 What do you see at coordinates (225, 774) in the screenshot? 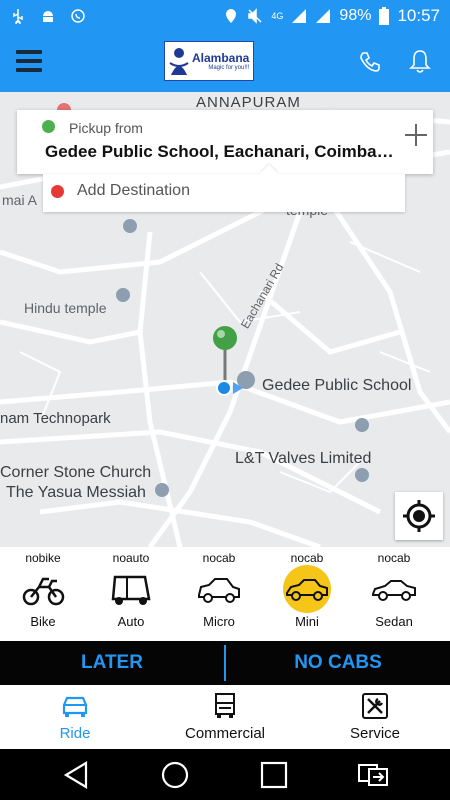
I see `system-nav-bar` at bounding box center [225, 774].